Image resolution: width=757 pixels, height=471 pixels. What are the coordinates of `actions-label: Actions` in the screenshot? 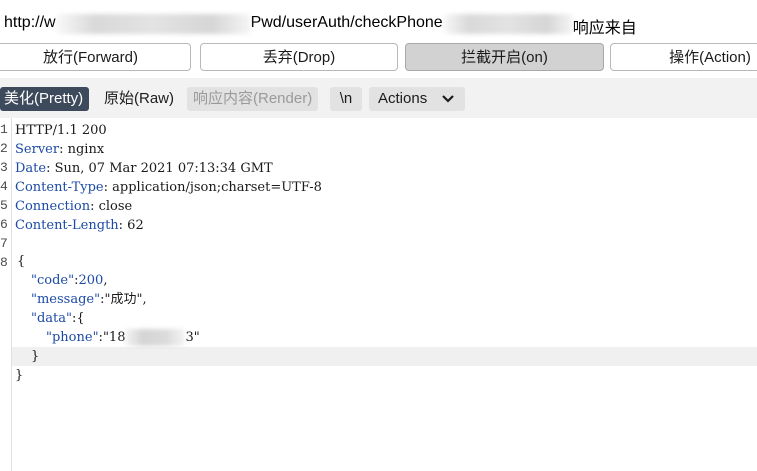 It's located at (403, 98).